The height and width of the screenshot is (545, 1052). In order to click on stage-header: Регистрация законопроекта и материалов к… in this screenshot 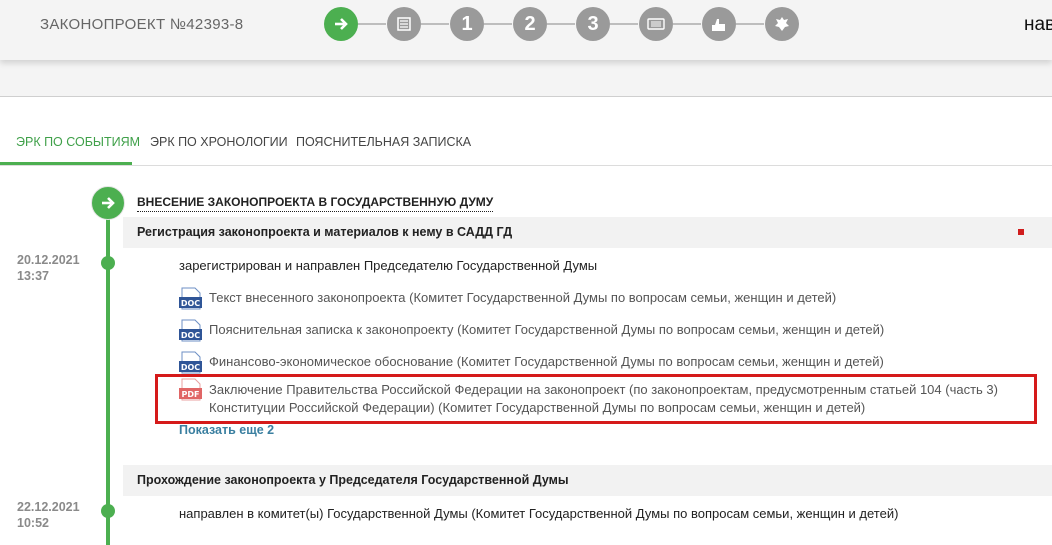, I will do `click(587, 232)`.